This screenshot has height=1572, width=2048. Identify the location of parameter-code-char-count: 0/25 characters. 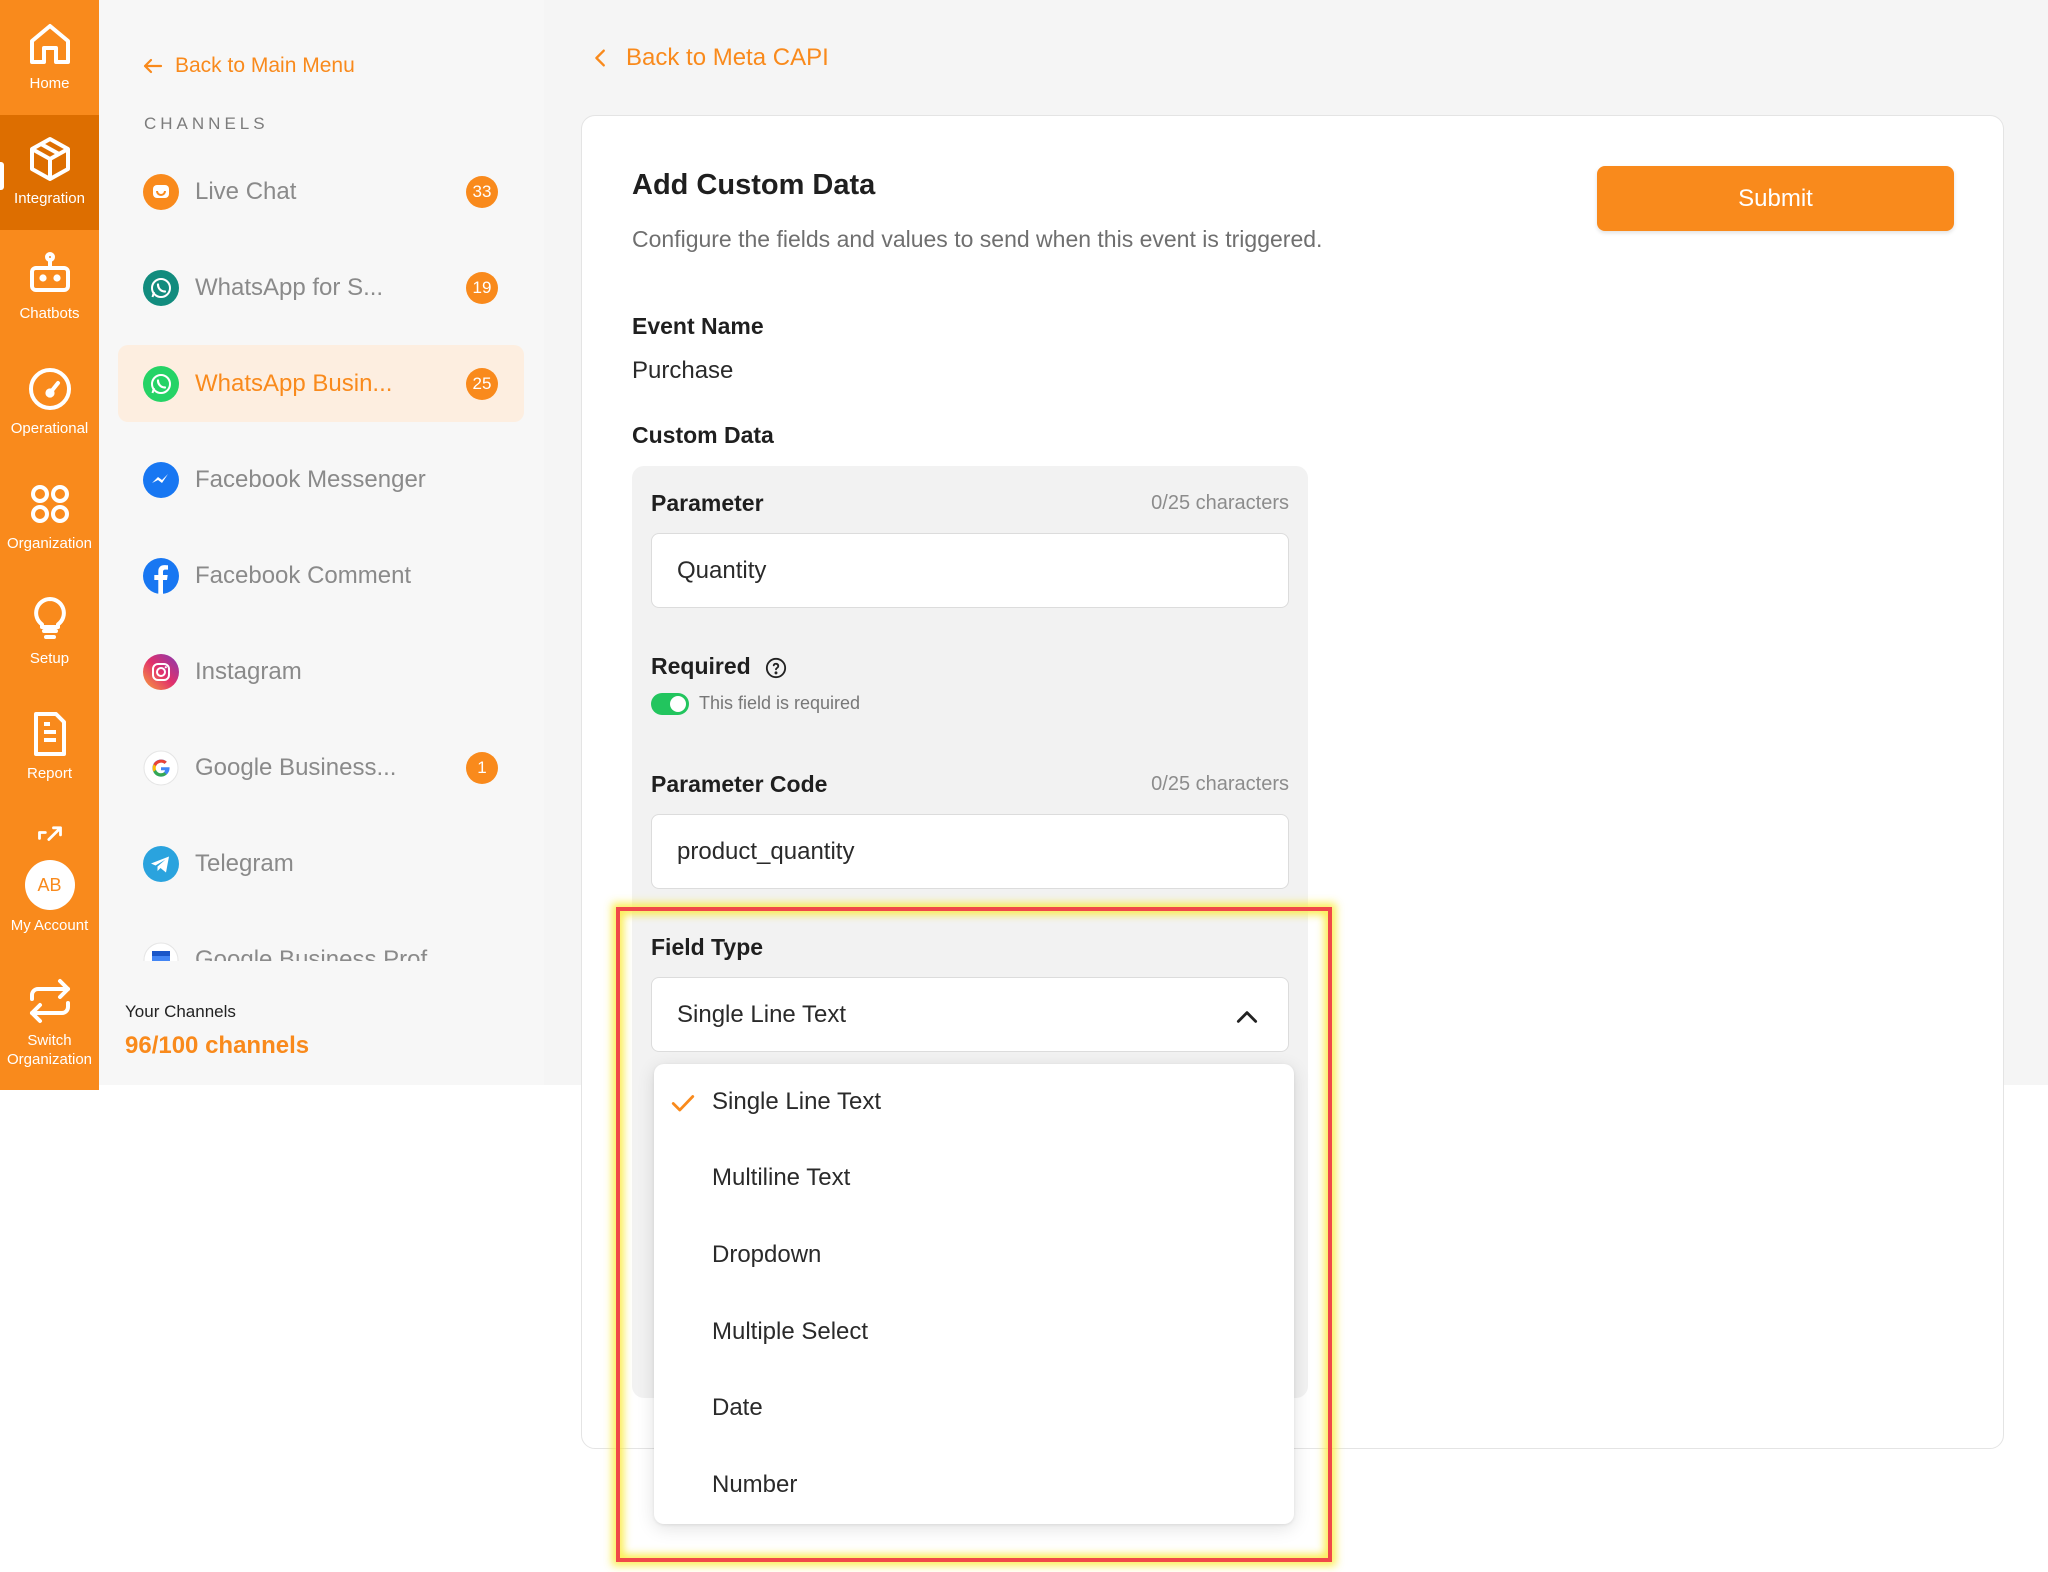
(1220, 784).